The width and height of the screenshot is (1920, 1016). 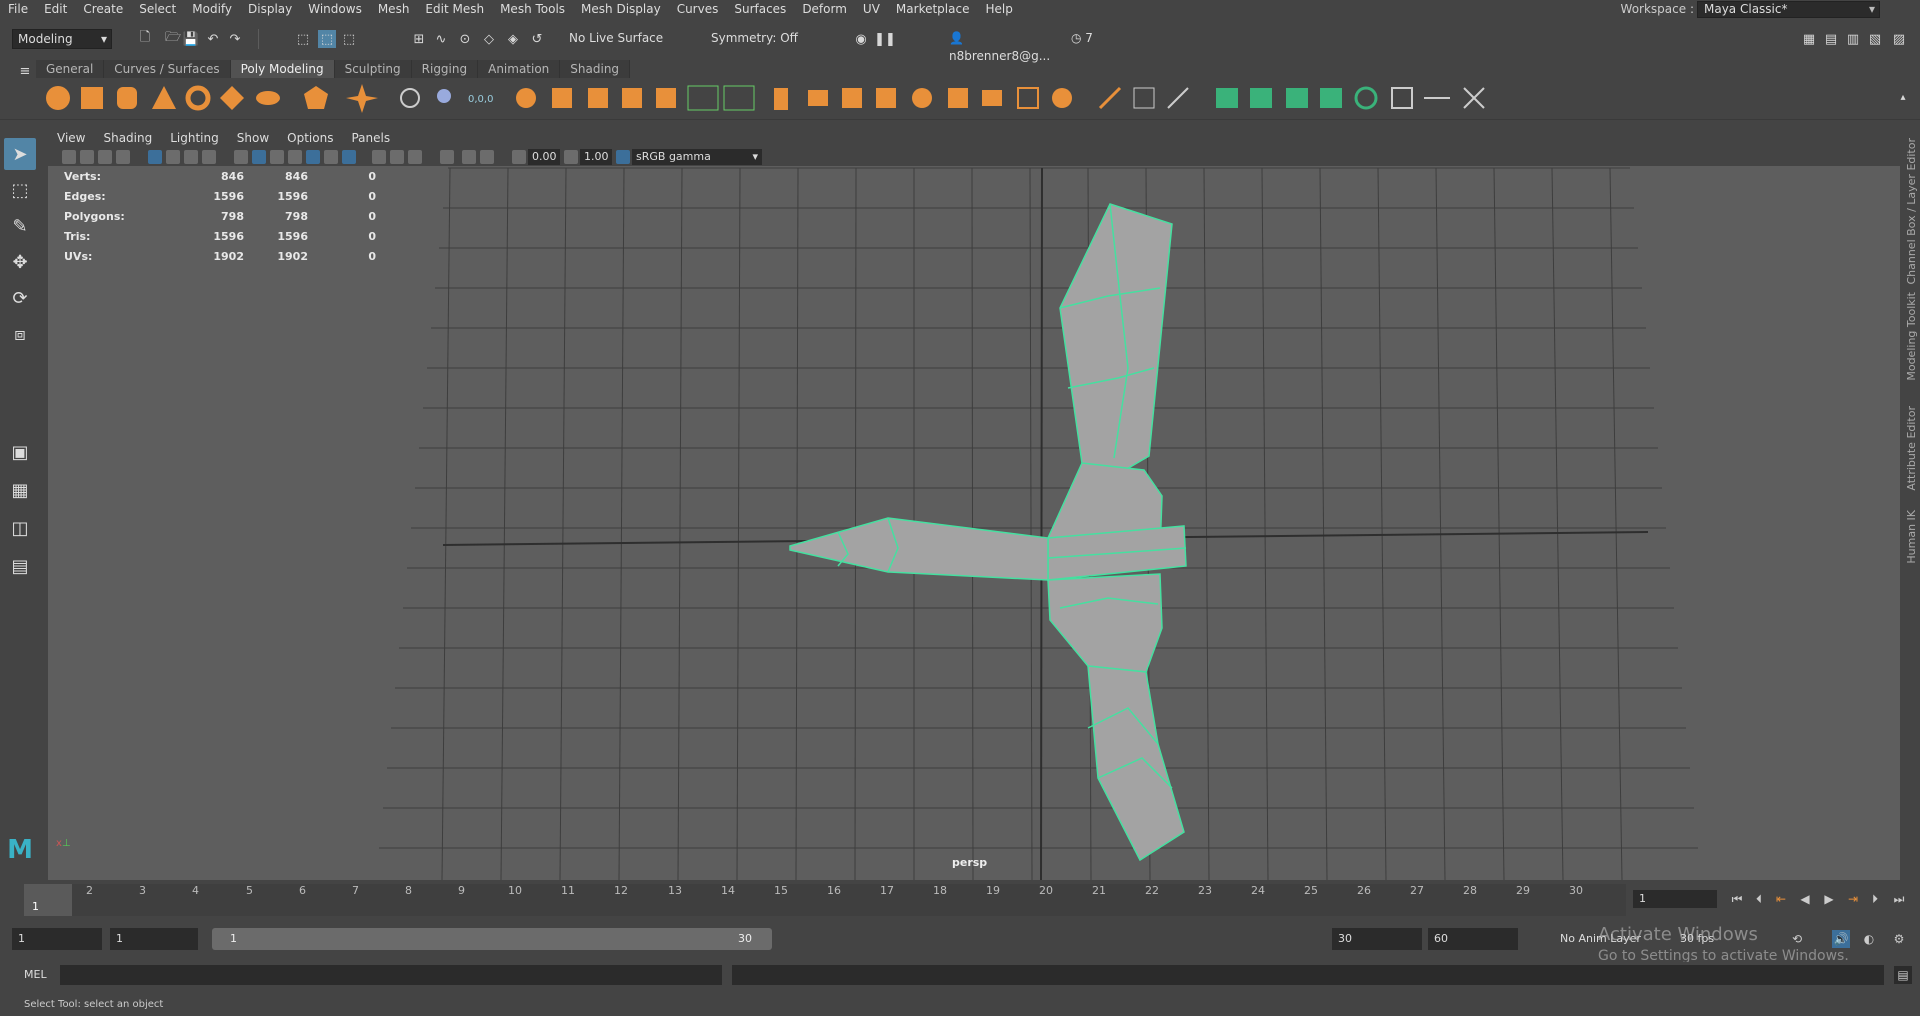 What do you see at coordinates (1875, 39) in the screenshot?
I see `tool-settings-icon: ▧` at bounding box center [1875, 39].